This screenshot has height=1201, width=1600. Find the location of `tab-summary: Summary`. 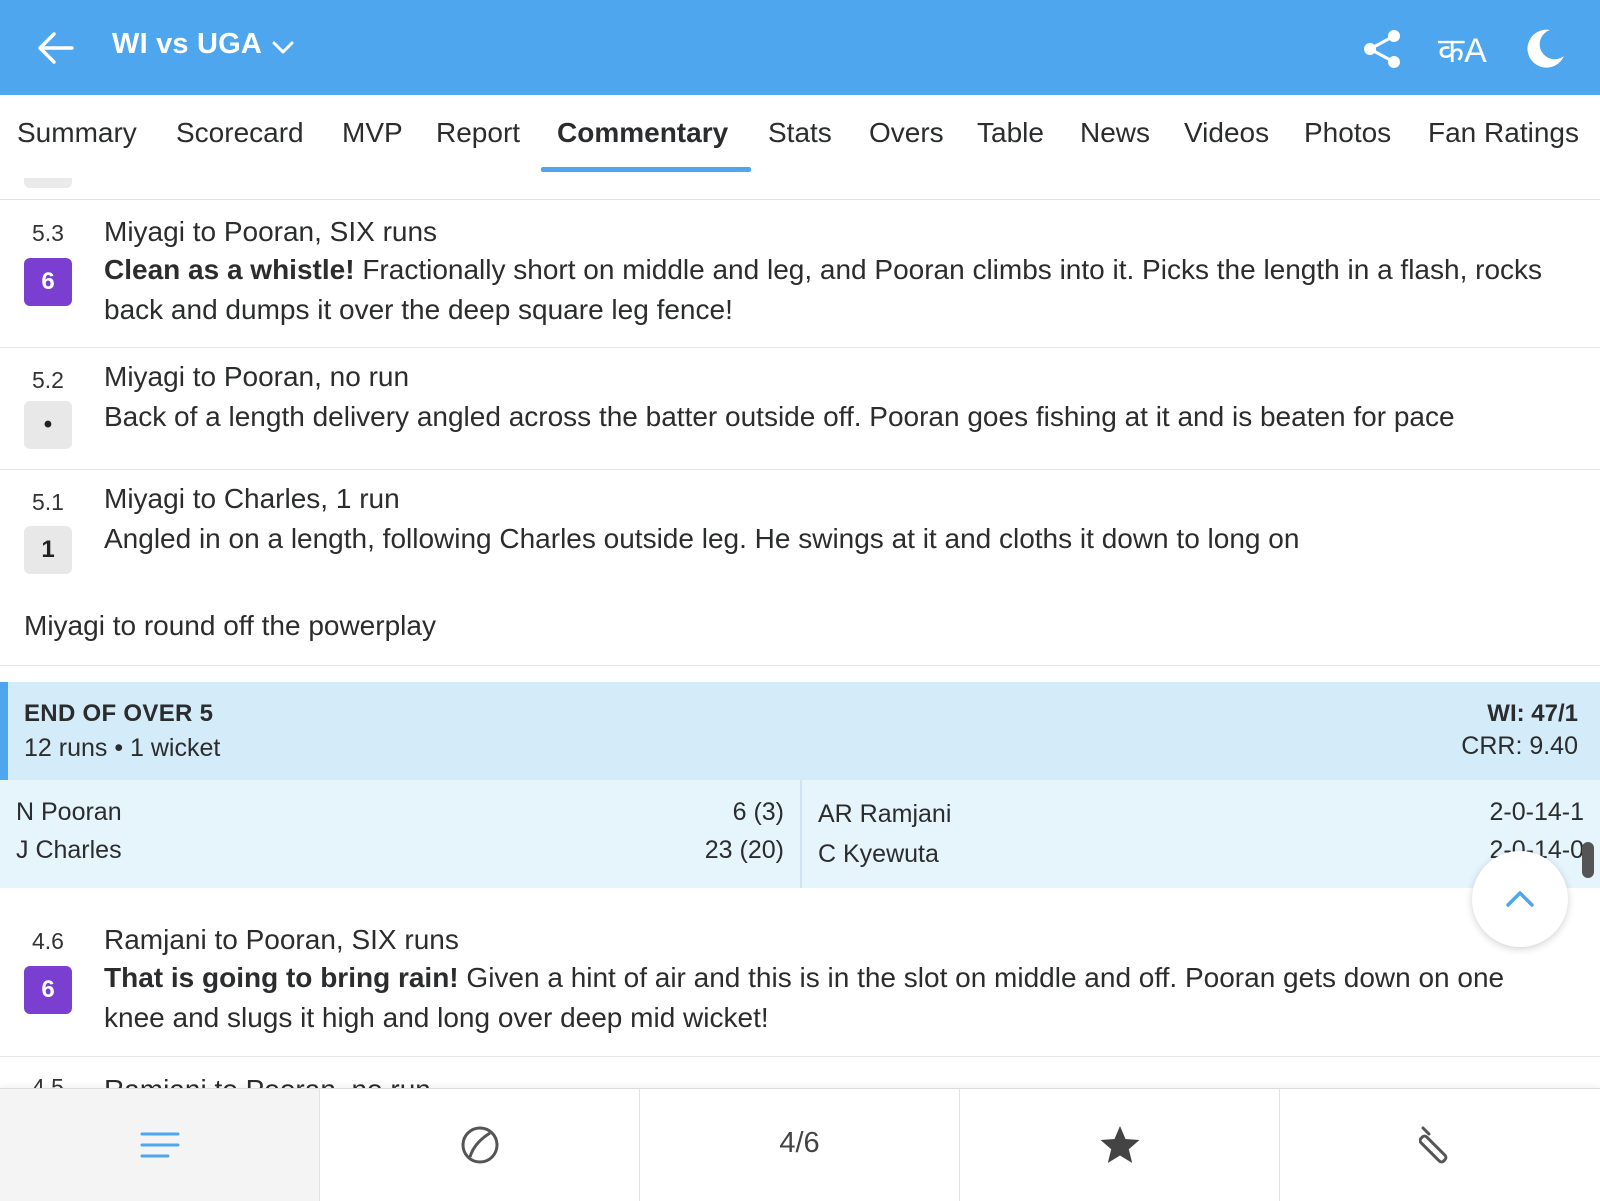

tab-summary: Summary is located at coordinates (77, 133).